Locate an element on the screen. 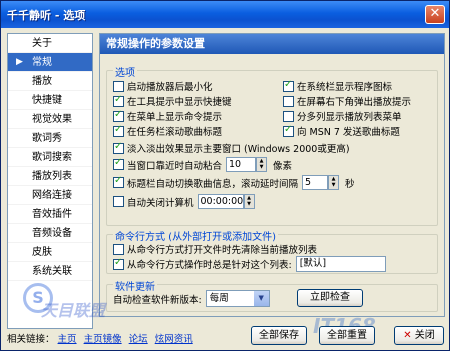  sidebar-item-label: 快捷键 is located at coordinates (47, 100).